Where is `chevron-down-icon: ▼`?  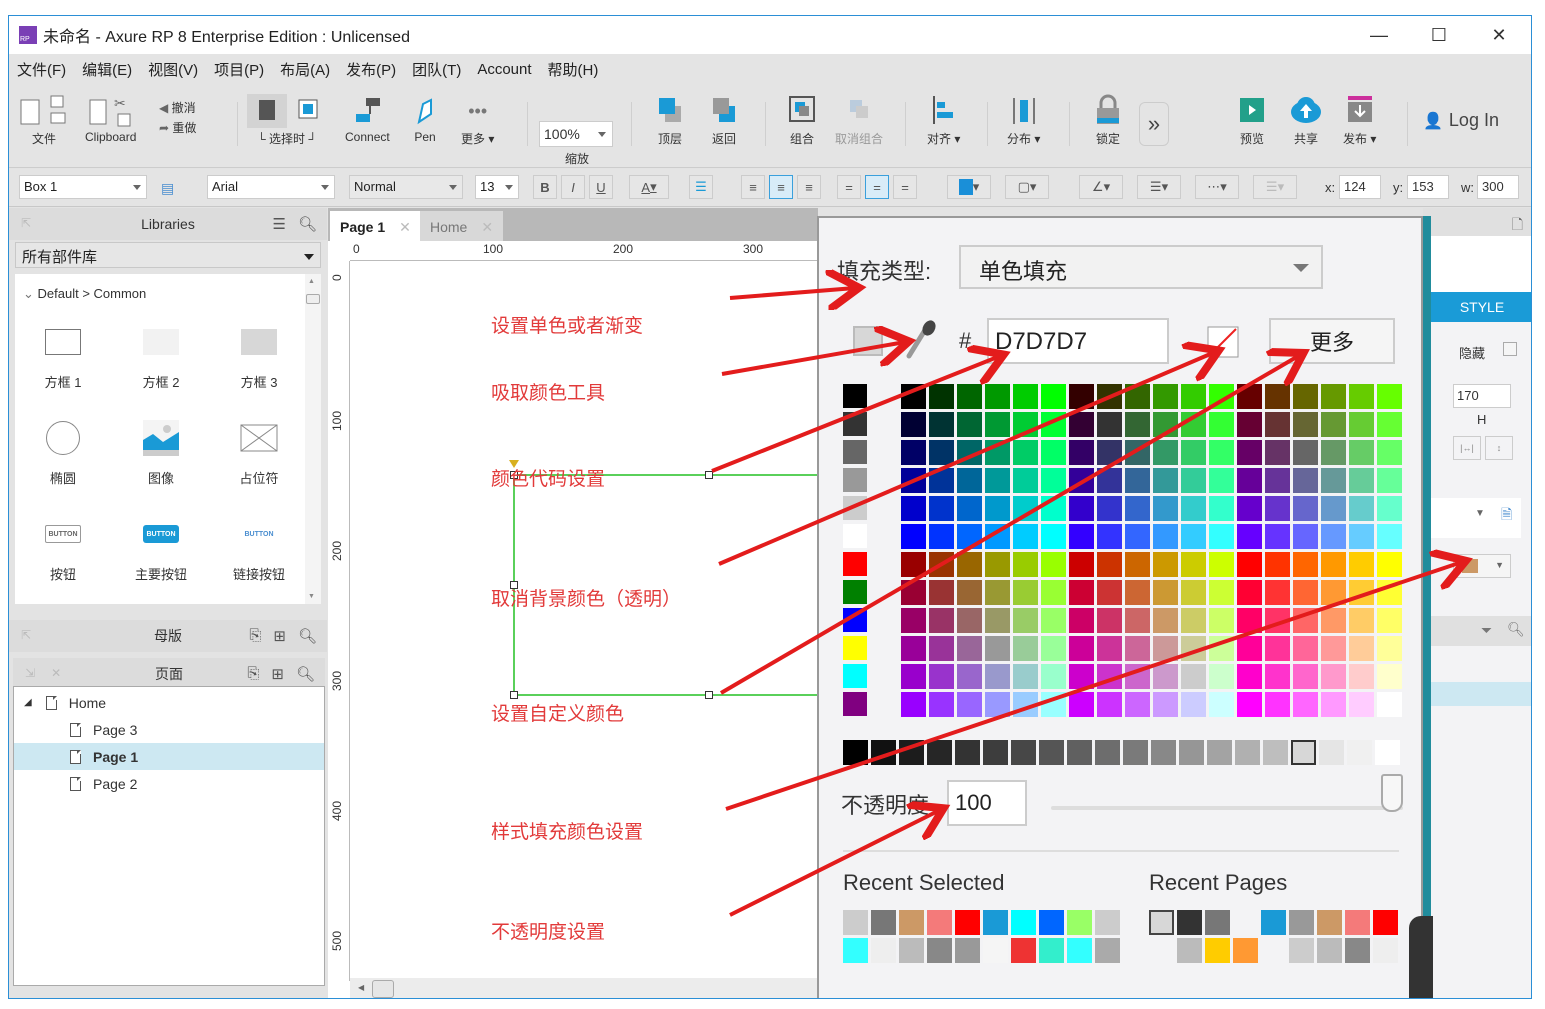 chevron-down-icon: ▼ is located at coordinates (1480, 513).